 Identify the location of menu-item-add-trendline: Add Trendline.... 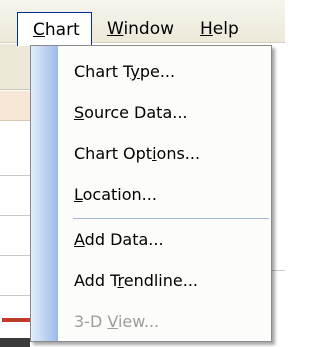
(151, 281).